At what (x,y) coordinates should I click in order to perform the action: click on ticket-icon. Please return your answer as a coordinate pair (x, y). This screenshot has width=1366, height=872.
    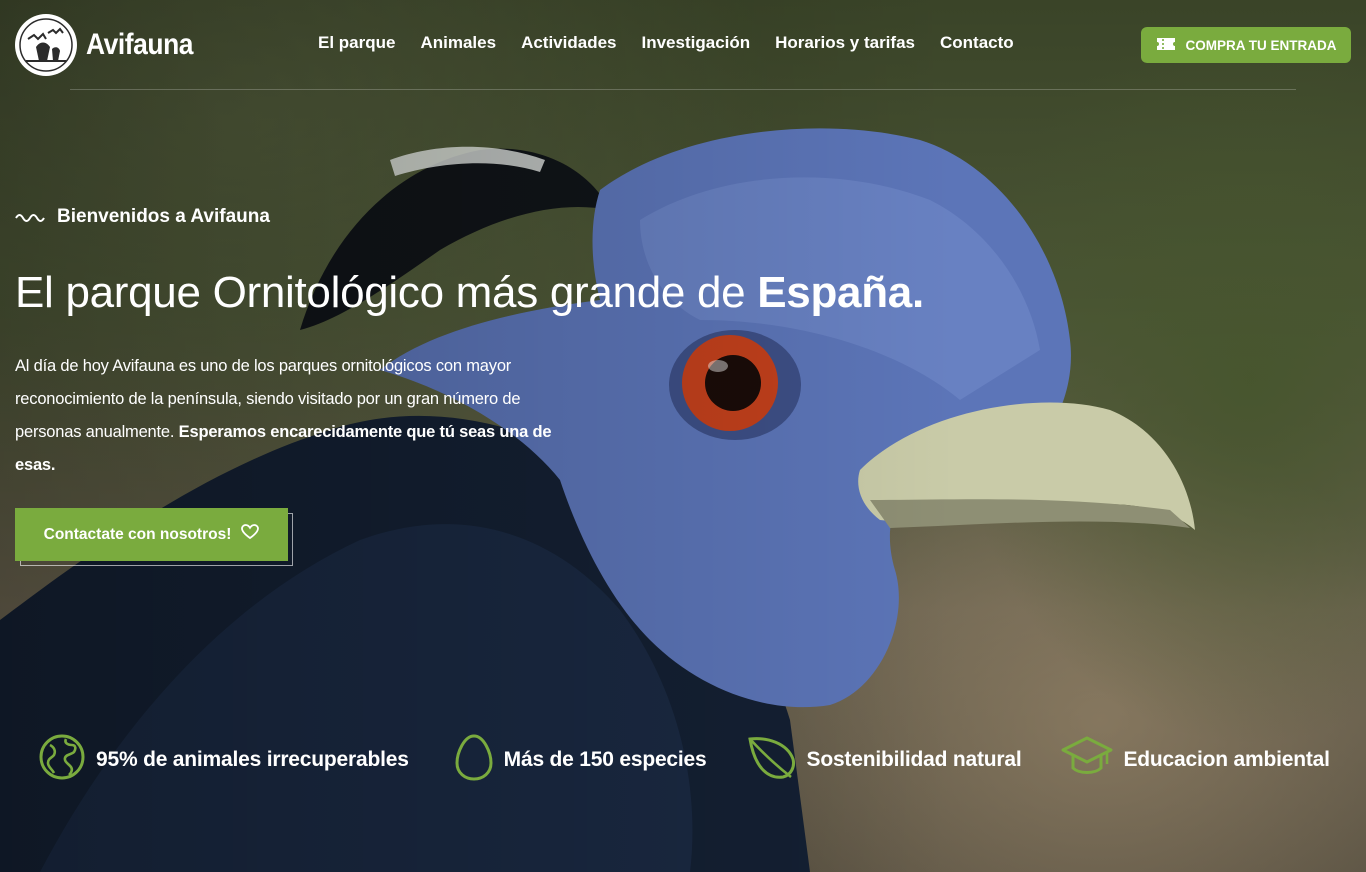
    Looking at the image, I should click on (1166, 45).